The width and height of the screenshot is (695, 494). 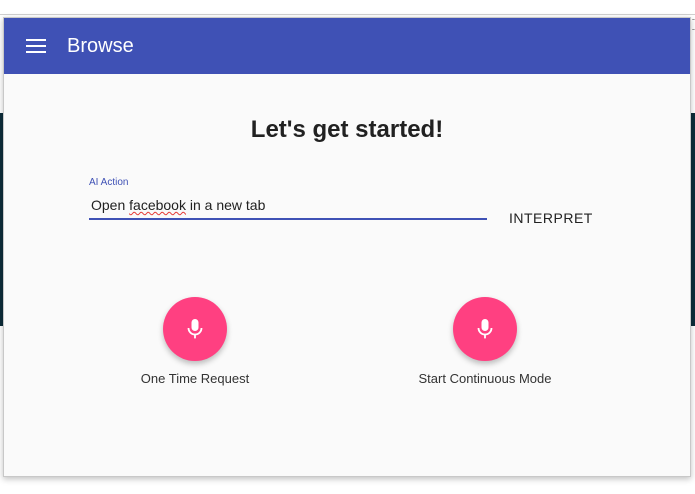 What do you see at coordinates (347, 46) in the screenshot?
I see `app-bar: Browse` at bounding box center [347, 46].